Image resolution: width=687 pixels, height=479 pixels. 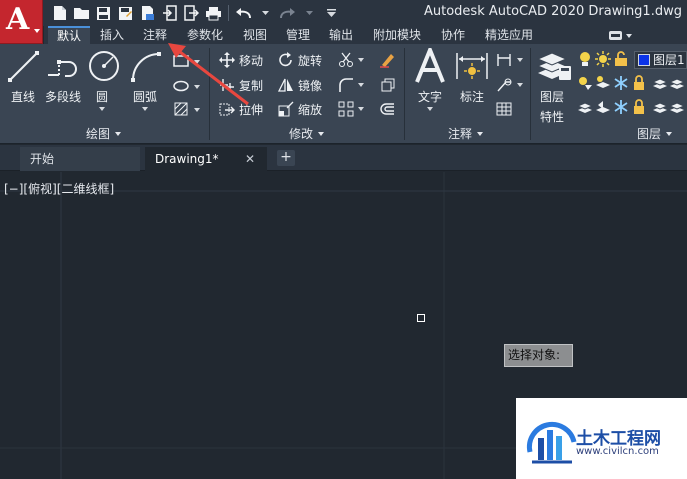 What do you see at coordinates (472, 66) in the screenshot?
I see `dimension-icon` at bounding box center [472, 66].